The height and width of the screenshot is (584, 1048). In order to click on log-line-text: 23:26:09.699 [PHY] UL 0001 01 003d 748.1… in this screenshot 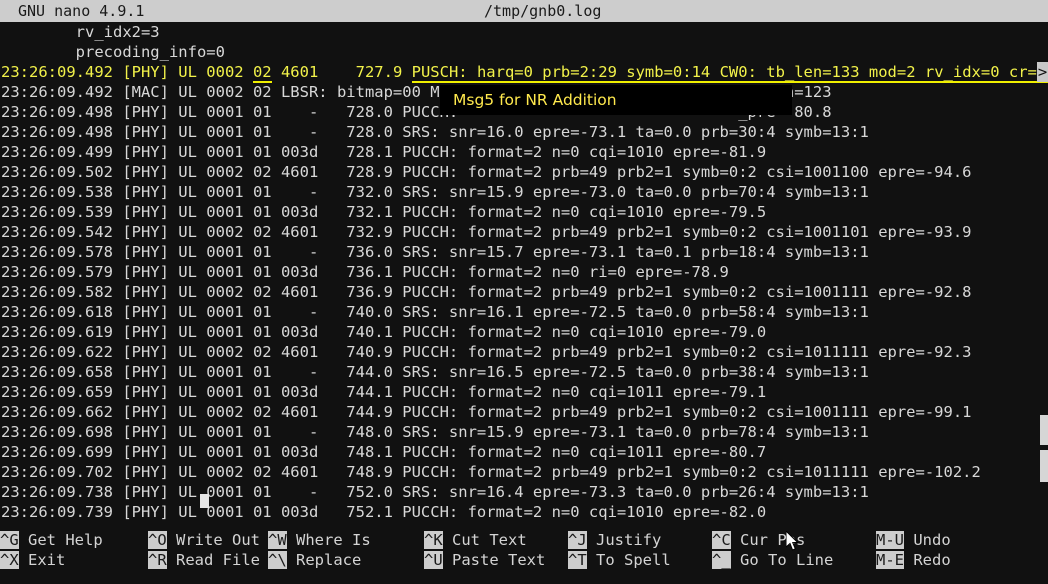, I will do `click(384, 452)`.